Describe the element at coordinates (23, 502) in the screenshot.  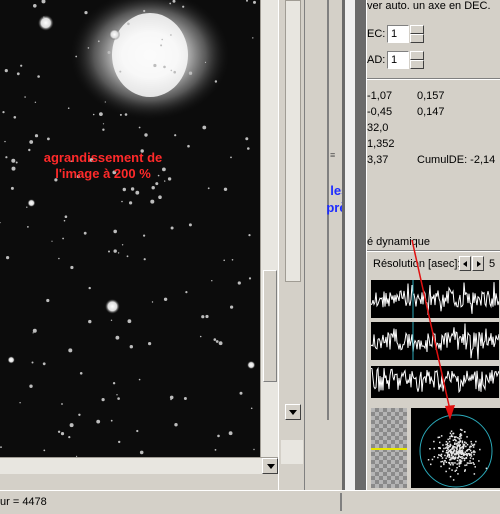
I see `status-text: ur = 4478` at that location.